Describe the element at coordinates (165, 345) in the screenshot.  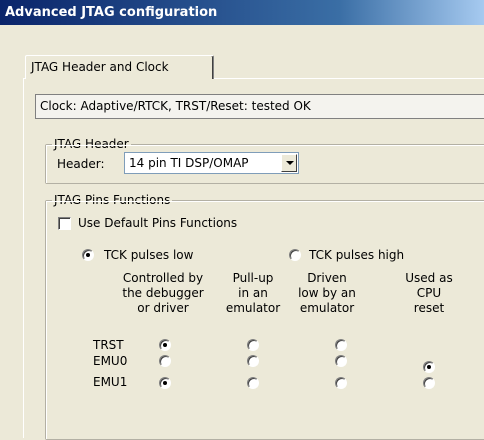
I see `trst-controlled-radio` at that location.